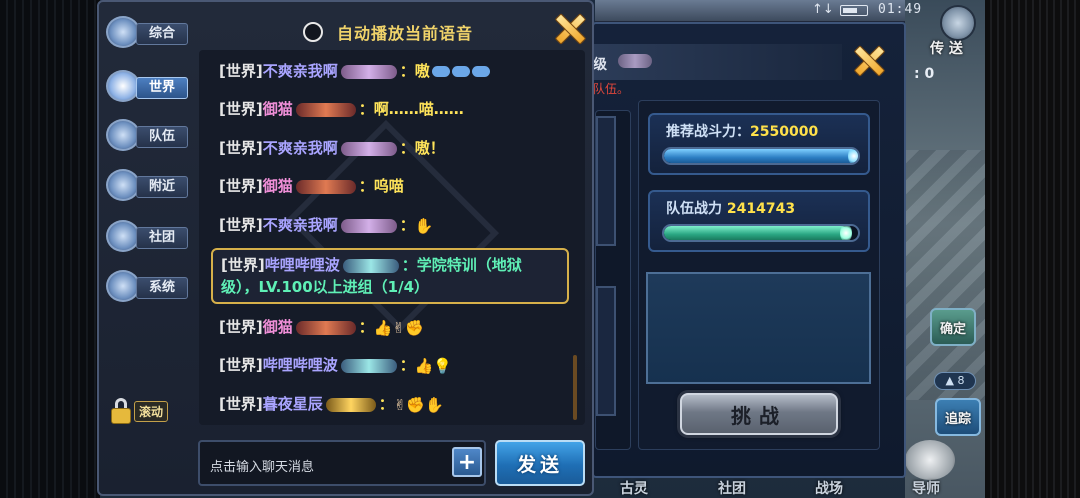 This screenshot has width=1080, height=498. Describe the element at coordinates (958, 23) in the screenshot. I see `teleport-icon` at that location.